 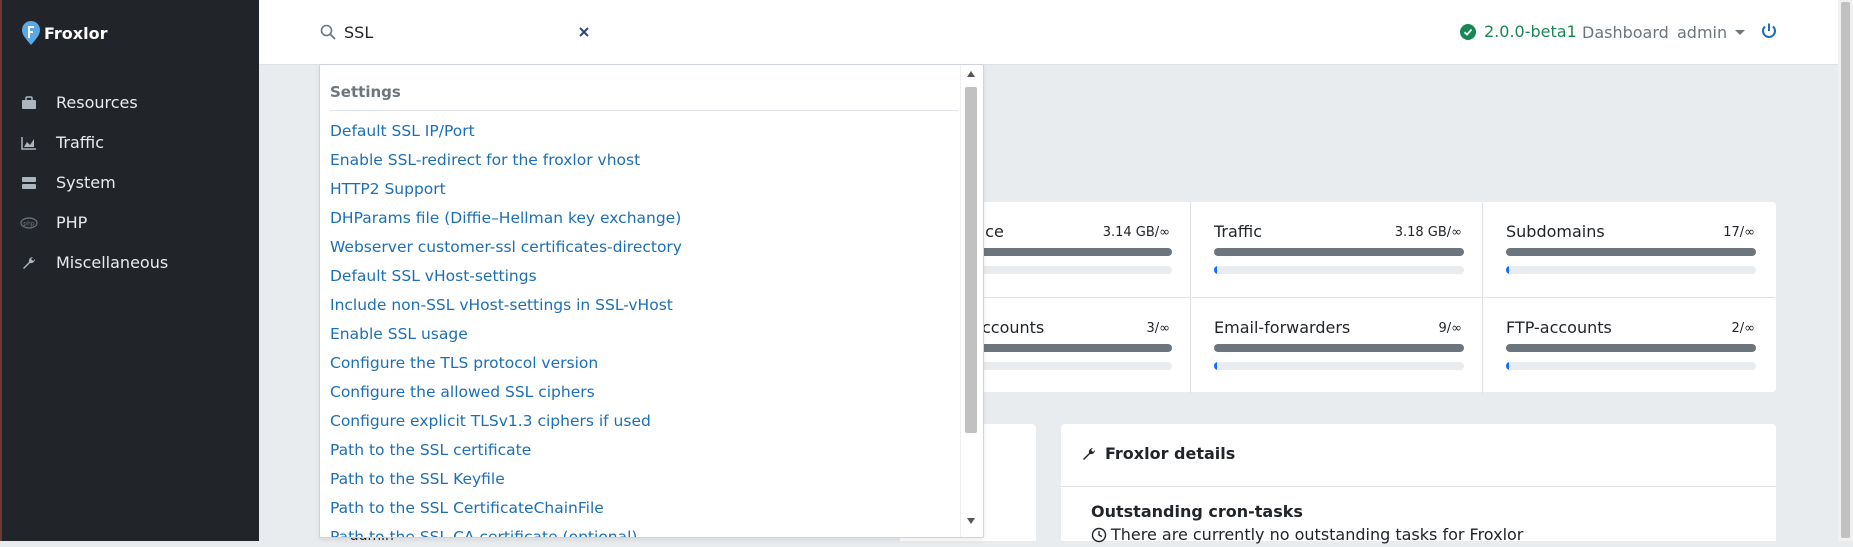 I want to click on stat-value: 17/∞, so click(x=1739, y=232).